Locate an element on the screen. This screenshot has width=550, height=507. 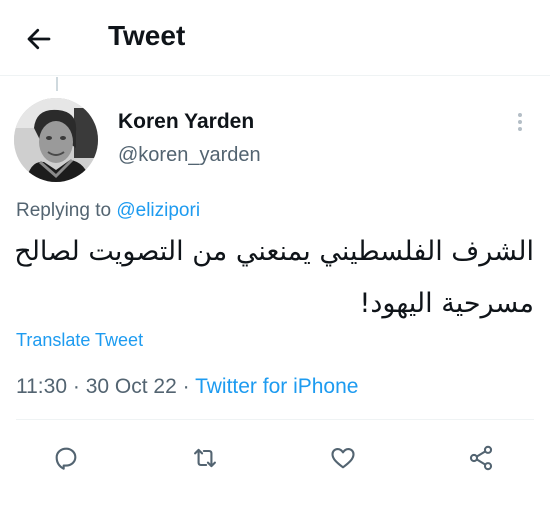
replying-prefix: Replying to is located at coordinates (66, 210).